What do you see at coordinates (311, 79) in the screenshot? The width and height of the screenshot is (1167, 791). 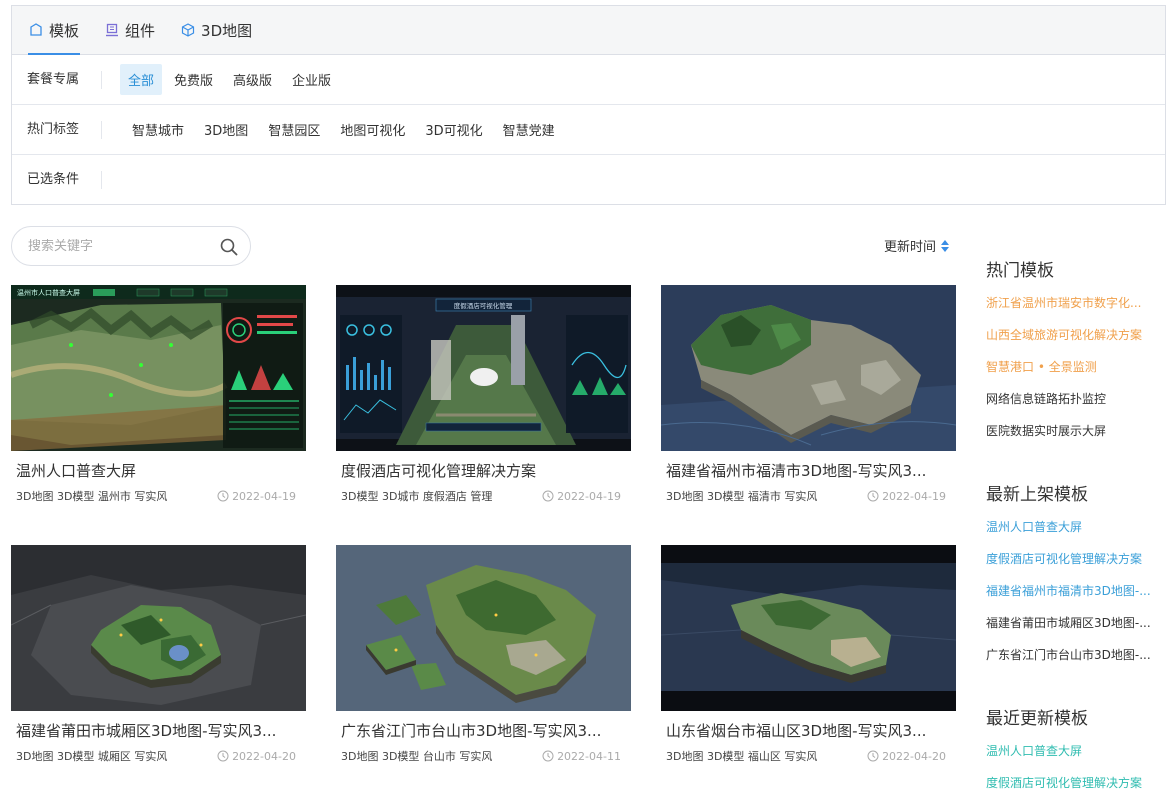 I see `package-option-enterprise: 企业版` at bounding box center [311, 79].